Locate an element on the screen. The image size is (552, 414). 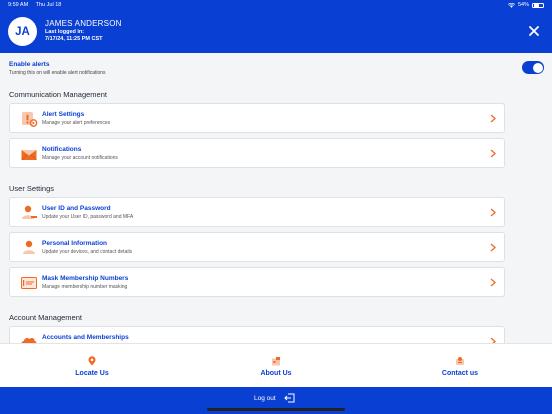
logout-bar: Log out is located at coordinates (276, 400).